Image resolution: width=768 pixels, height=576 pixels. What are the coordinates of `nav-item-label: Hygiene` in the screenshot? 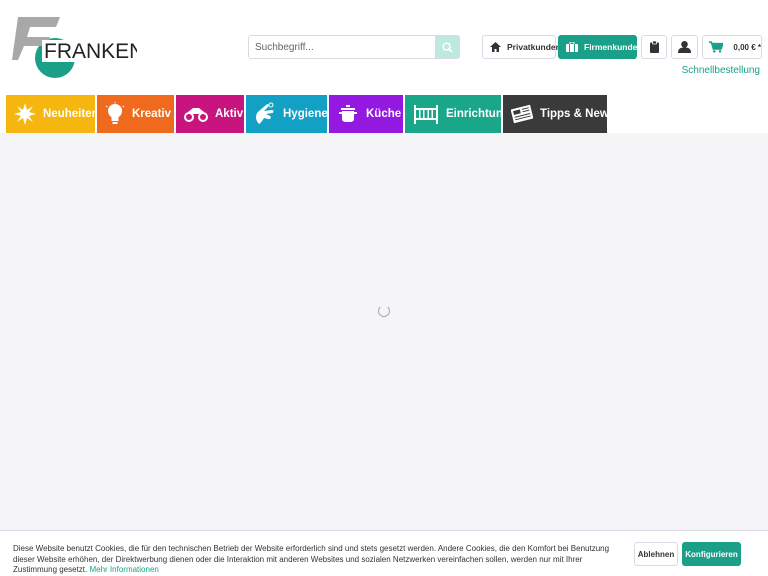 It's located at (305, 114).